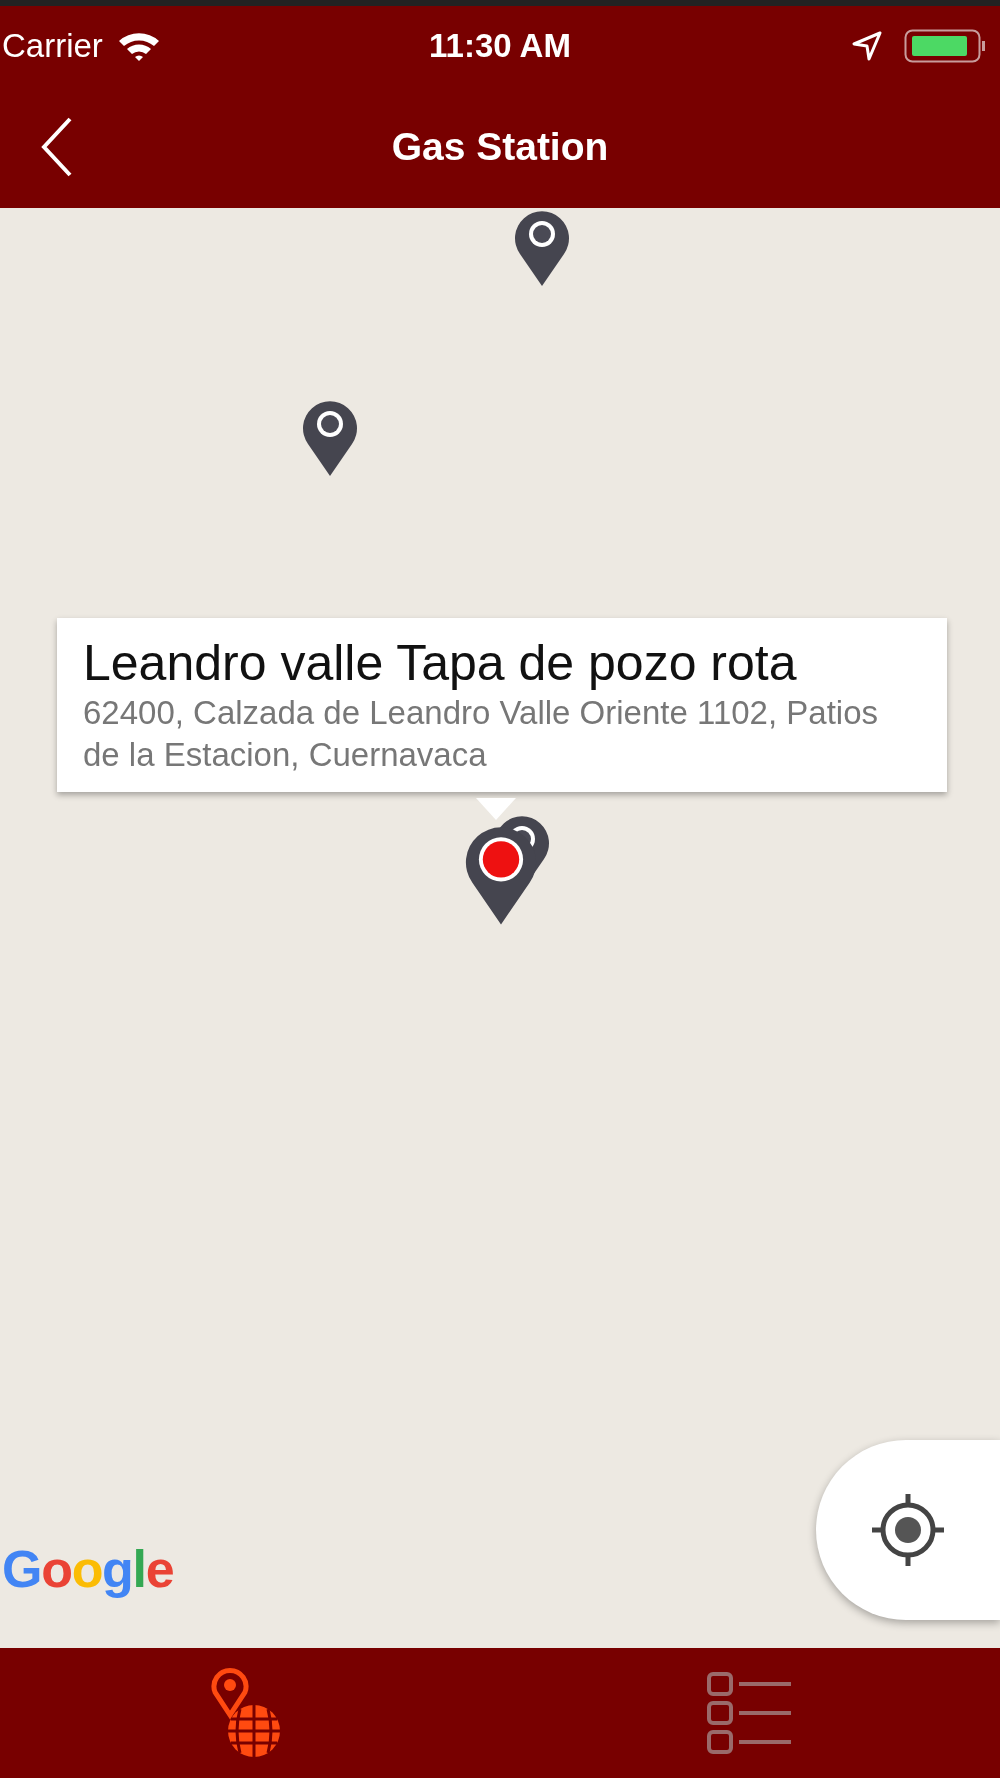  Describe the element at coordinates (481, 734) in the screenshot. I see `place-address: 62400, Calzada de Leandro Valle Oriente 1102, Patios de la Estacion, Cuernavaca` at that location.